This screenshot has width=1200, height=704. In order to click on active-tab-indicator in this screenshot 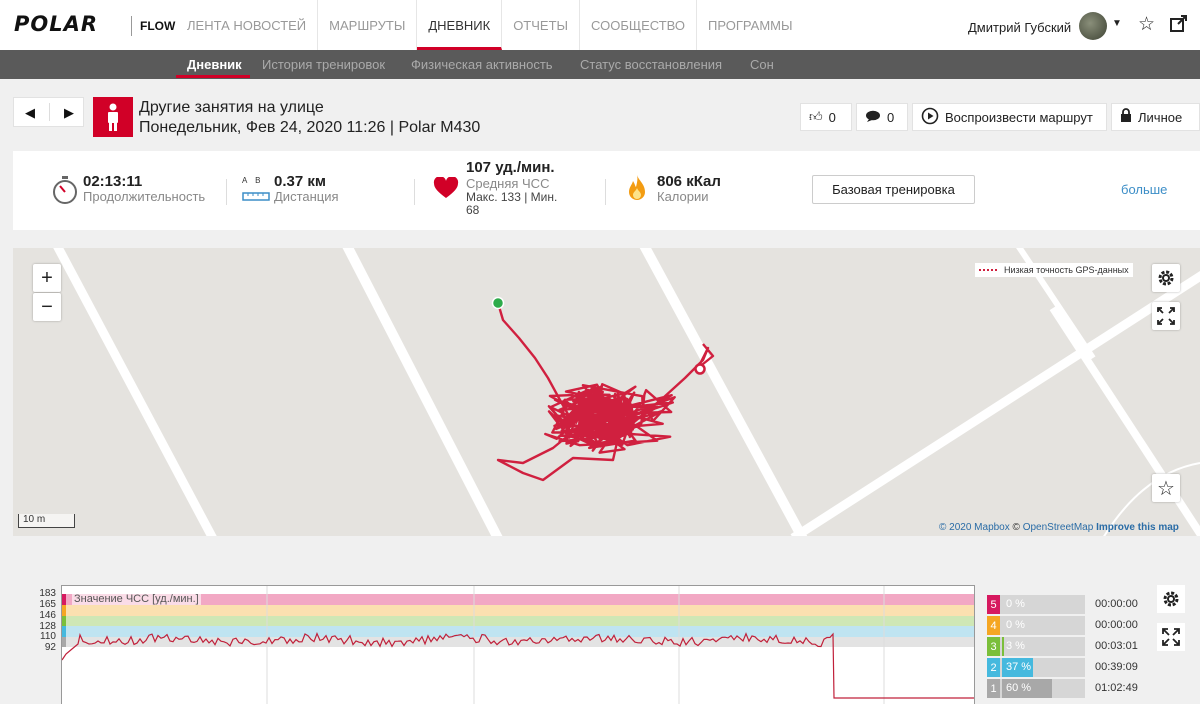, I will do `click(213, 76)`.